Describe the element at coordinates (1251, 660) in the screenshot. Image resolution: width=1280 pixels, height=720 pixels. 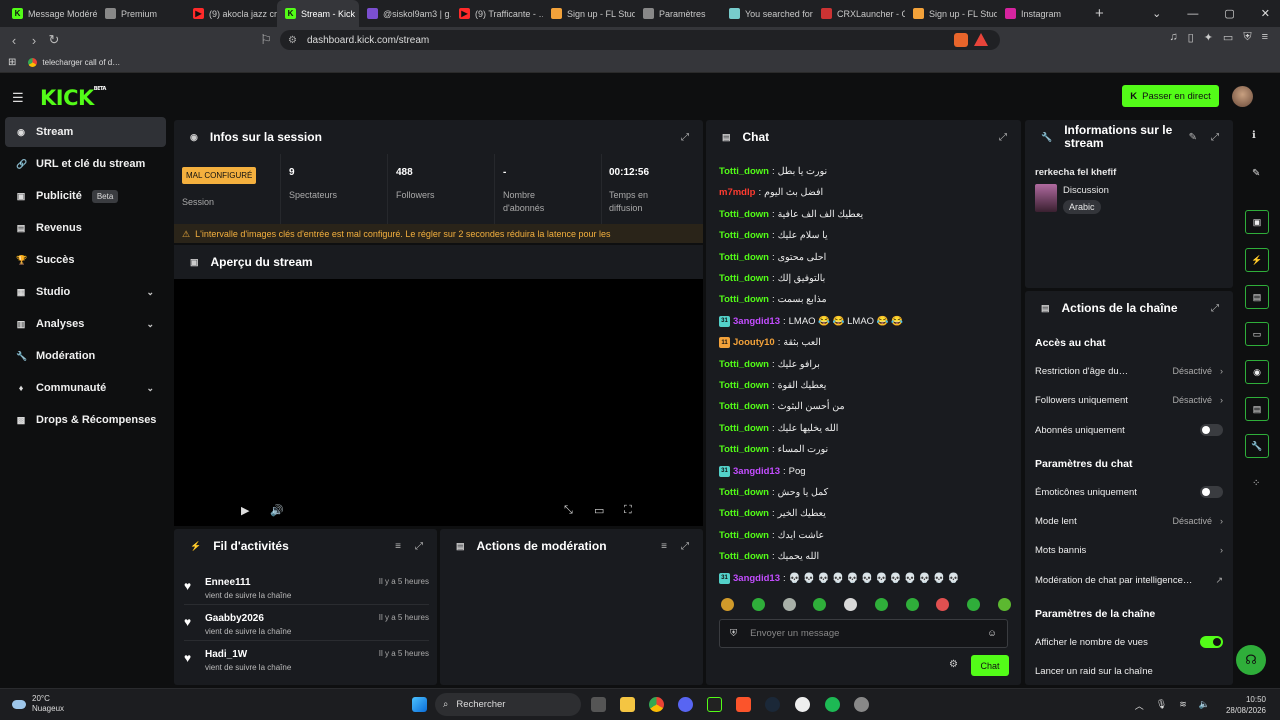
I see `support-icon: ☊` at that location.